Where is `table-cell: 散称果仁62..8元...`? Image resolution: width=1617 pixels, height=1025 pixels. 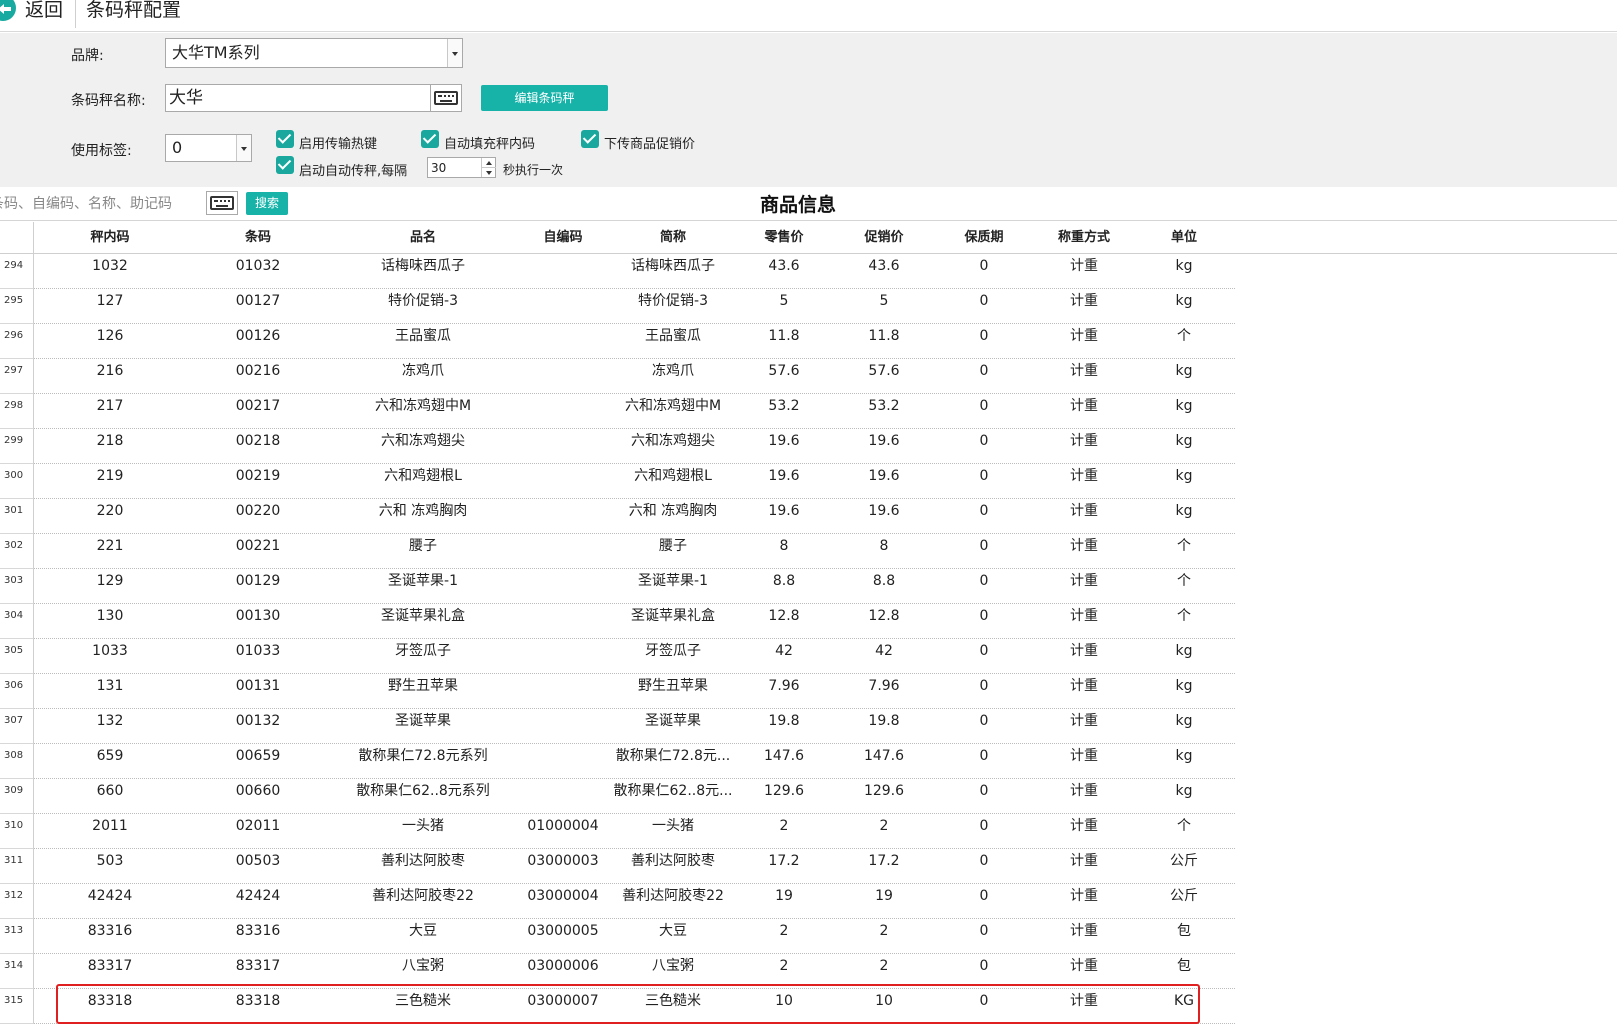
table-cell: 散称果仁62..8元... is located at coordinates (673, 791).